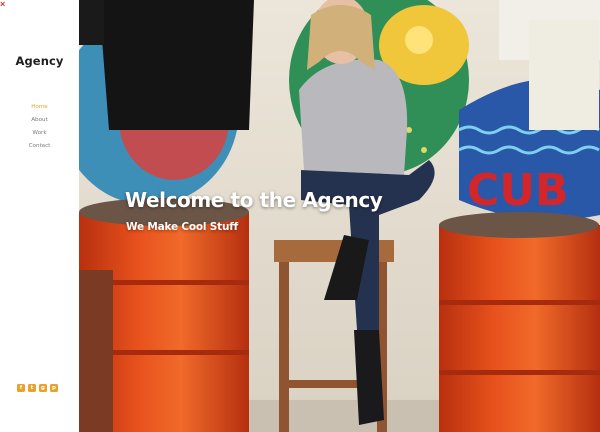 The height and width of the screenshot is (432, 600). I want to click on nav-item-contact: Contact, so click(39, 146).